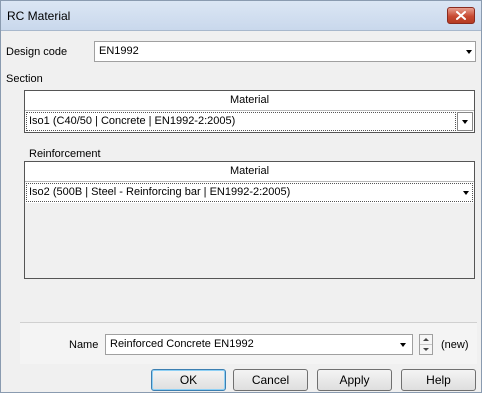 The width and height of the screenshot is (482, 393). Describe the element at coordinates (249, 172) in the screenshot. I see `reinforcement-material-column-header: Material` at that location.